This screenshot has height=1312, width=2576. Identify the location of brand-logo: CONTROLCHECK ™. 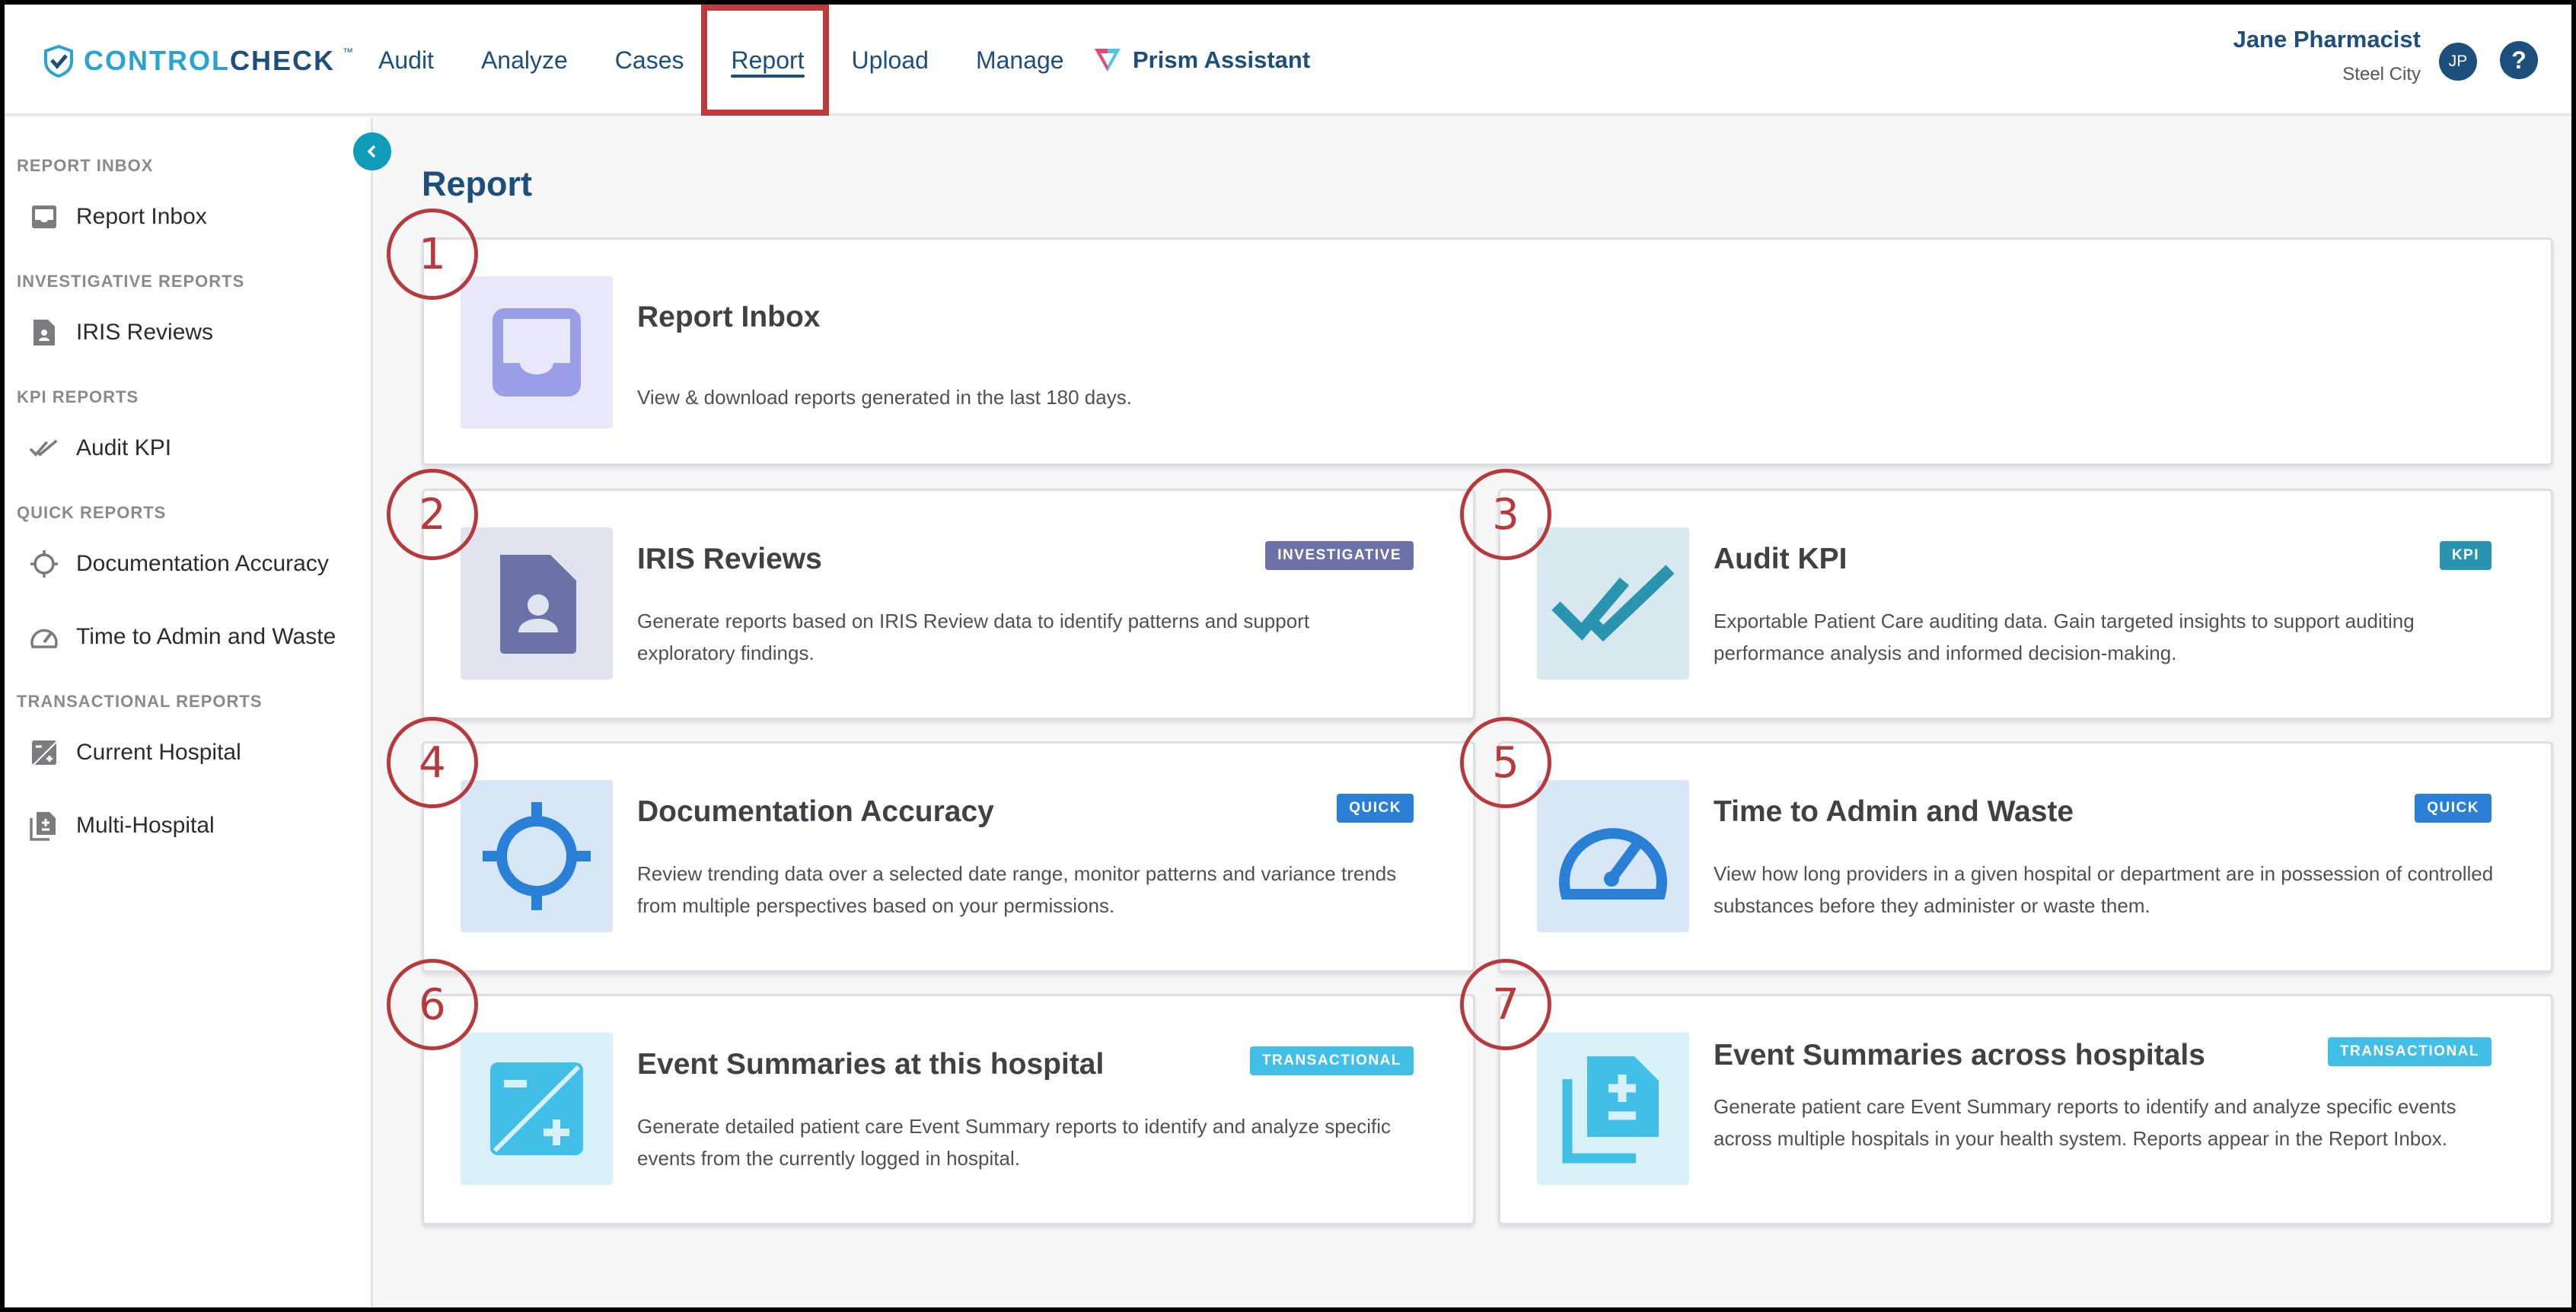
(197, 61).